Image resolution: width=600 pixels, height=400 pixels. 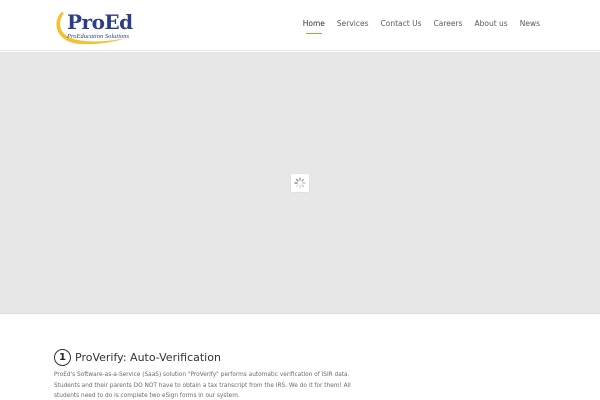 I want to click on step-number-badge: 1, so click(x=62, y=357).